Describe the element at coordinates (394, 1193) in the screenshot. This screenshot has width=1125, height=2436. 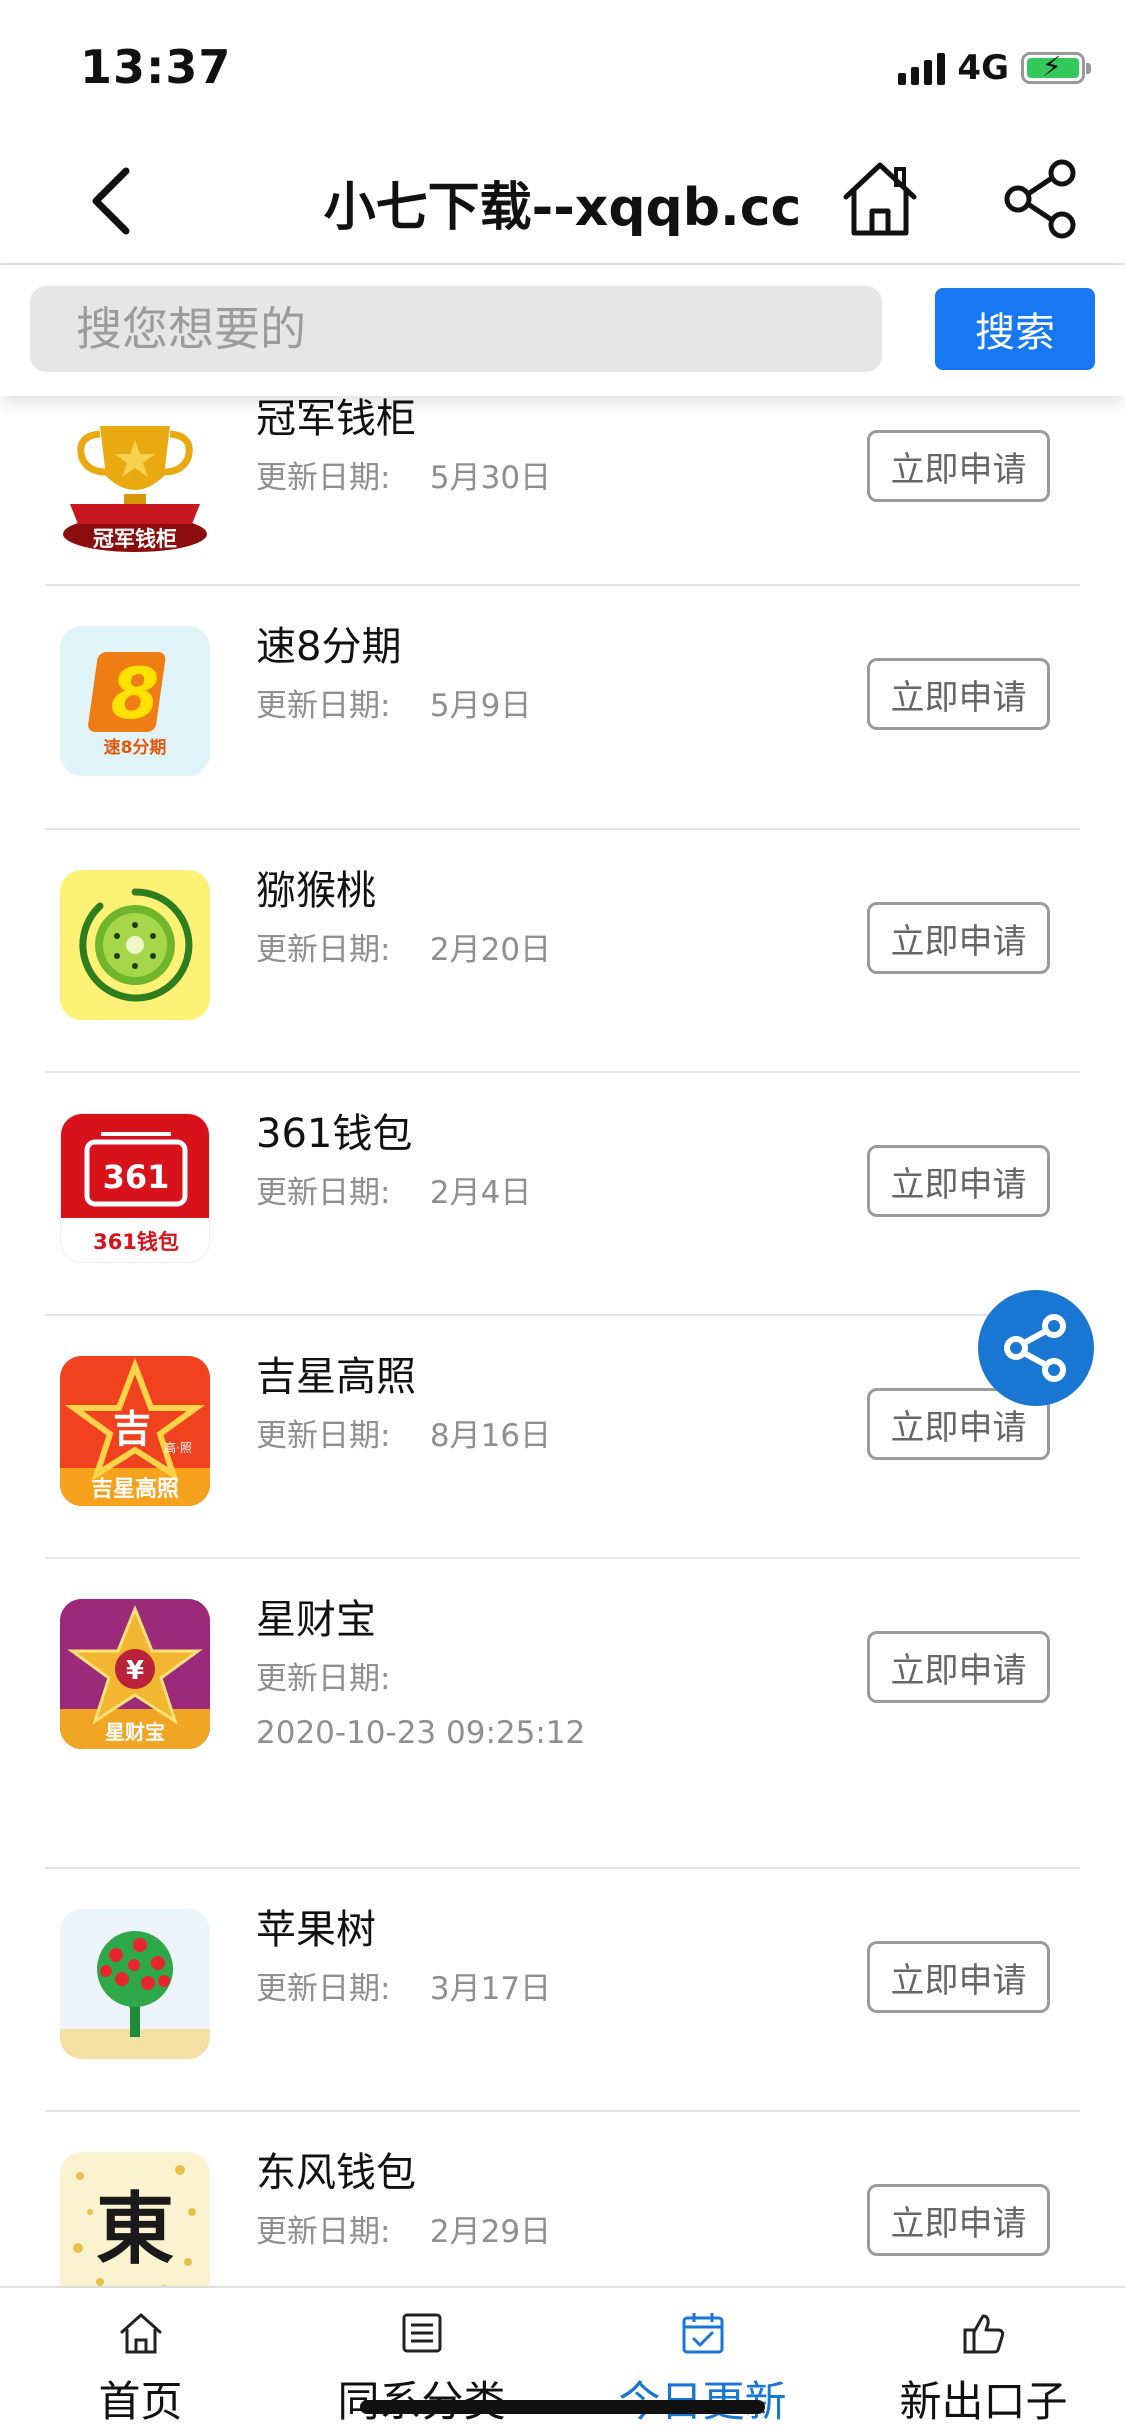
I see `update-date: 更新日期: 2月4日` at that location.